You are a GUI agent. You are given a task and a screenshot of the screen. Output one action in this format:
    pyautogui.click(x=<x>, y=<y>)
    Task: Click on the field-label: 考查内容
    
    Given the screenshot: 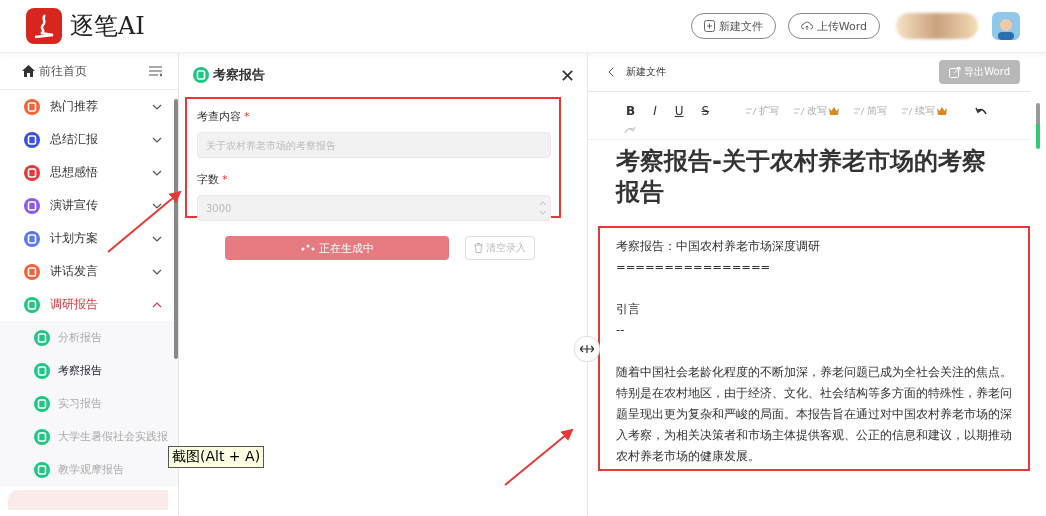 What is the action you would take?
    pyautogui.click(x=219, y=116)
    